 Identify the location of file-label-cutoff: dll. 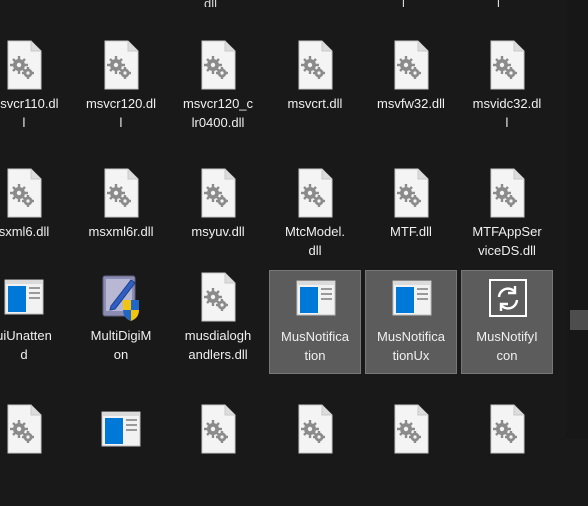
(210, 3).